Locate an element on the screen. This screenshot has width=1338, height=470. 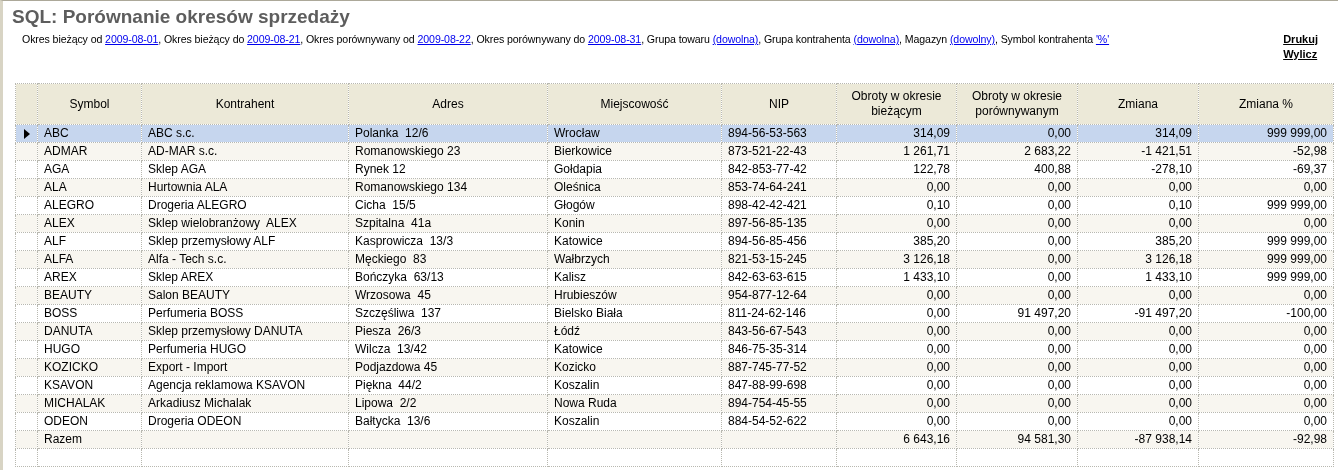
table-cell: Alfa - Tech s.c. is located at coordinates (245, 259).